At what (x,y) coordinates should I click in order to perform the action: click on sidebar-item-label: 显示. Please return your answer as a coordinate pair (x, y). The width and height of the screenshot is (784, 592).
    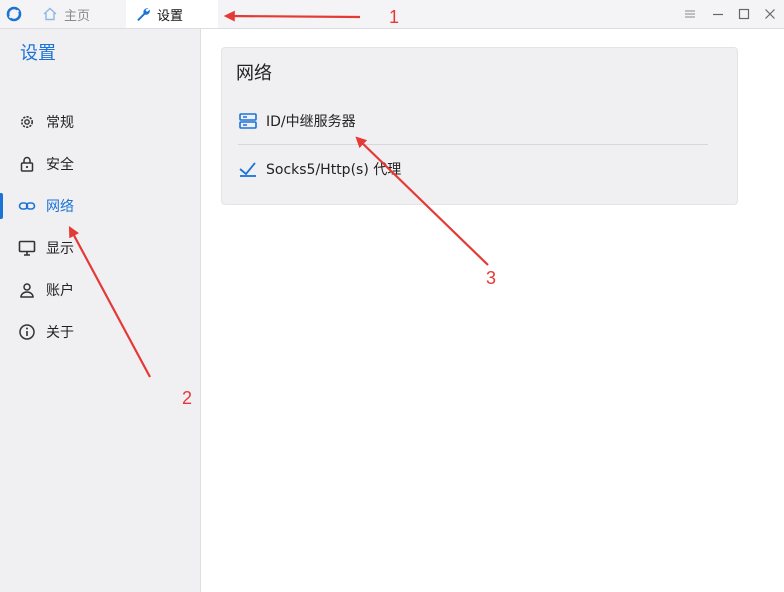
    Looking at the image, I should click on (60, 249).